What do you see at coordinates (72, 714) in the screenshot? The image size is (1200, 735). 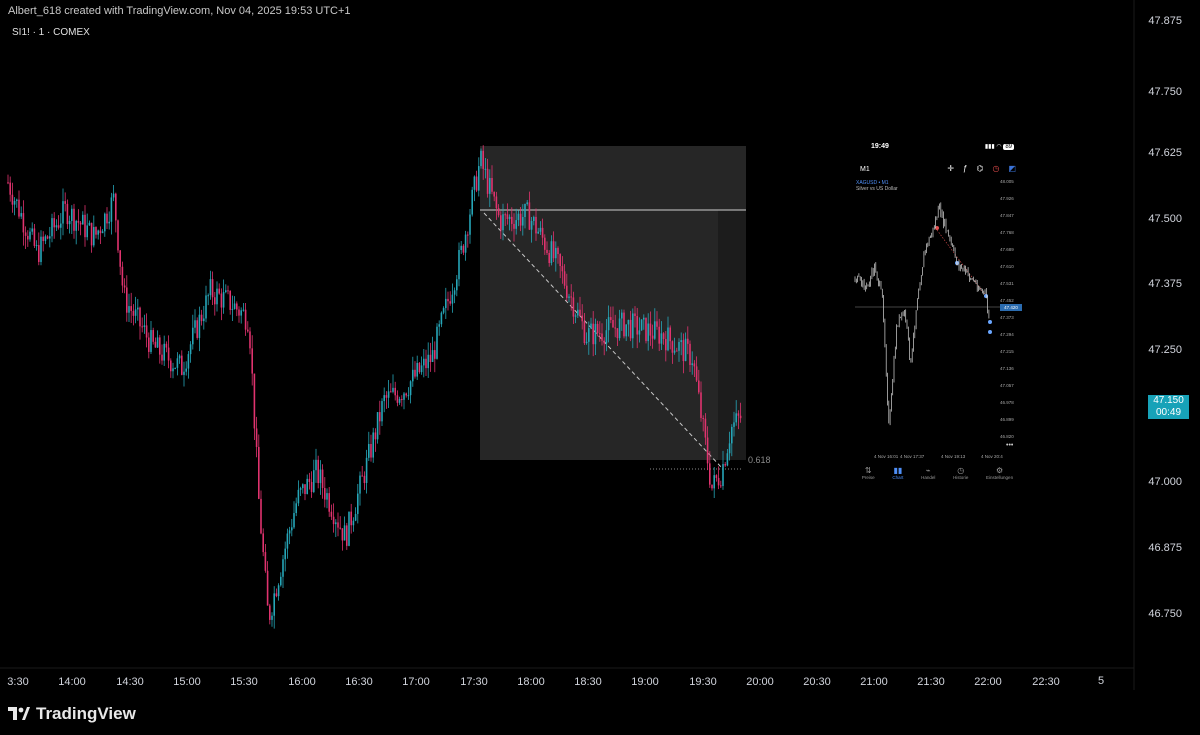 I see `tradingview-logo: TradingView` at bounding box center [72, 714].